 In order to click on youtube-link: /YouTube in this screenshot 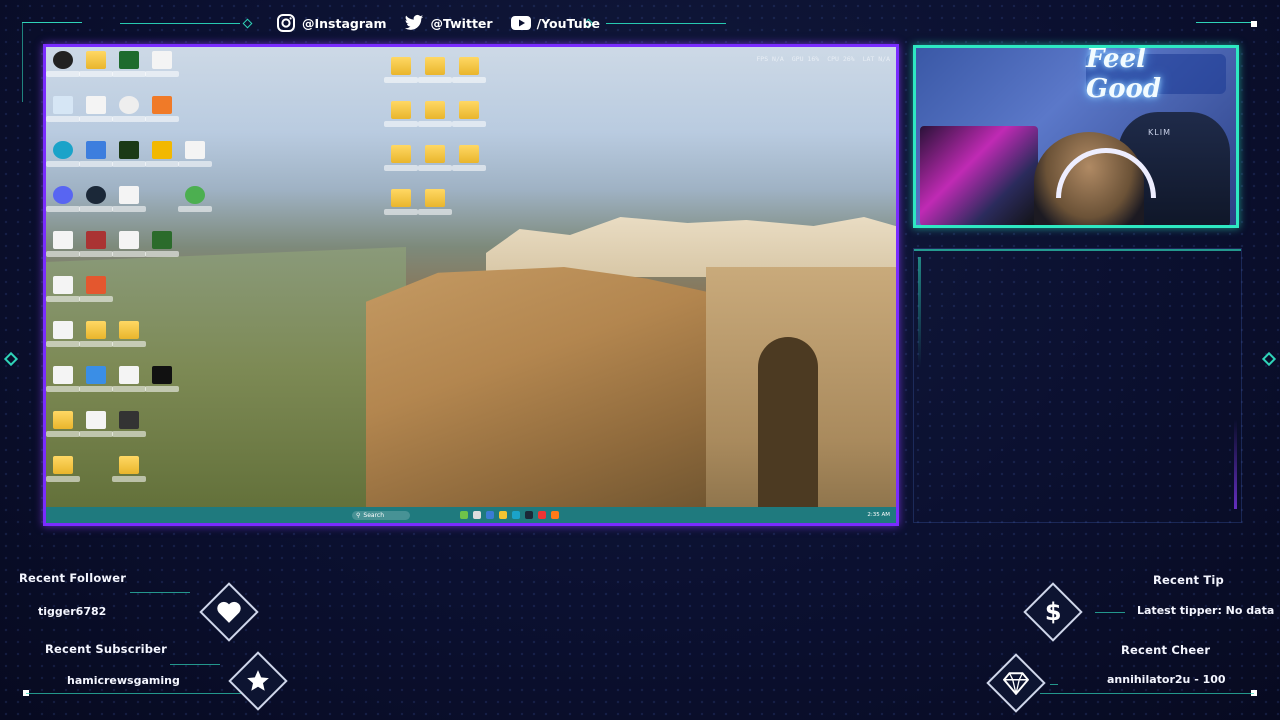, I will do `click(555, 23)`.